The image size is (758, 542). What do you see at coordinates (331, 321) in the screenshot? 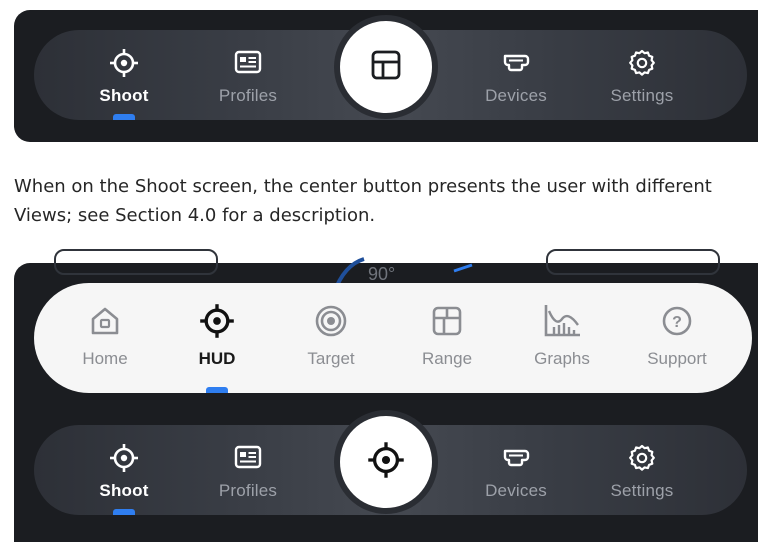
I see `target-icon` at bounding box center [331, 321].